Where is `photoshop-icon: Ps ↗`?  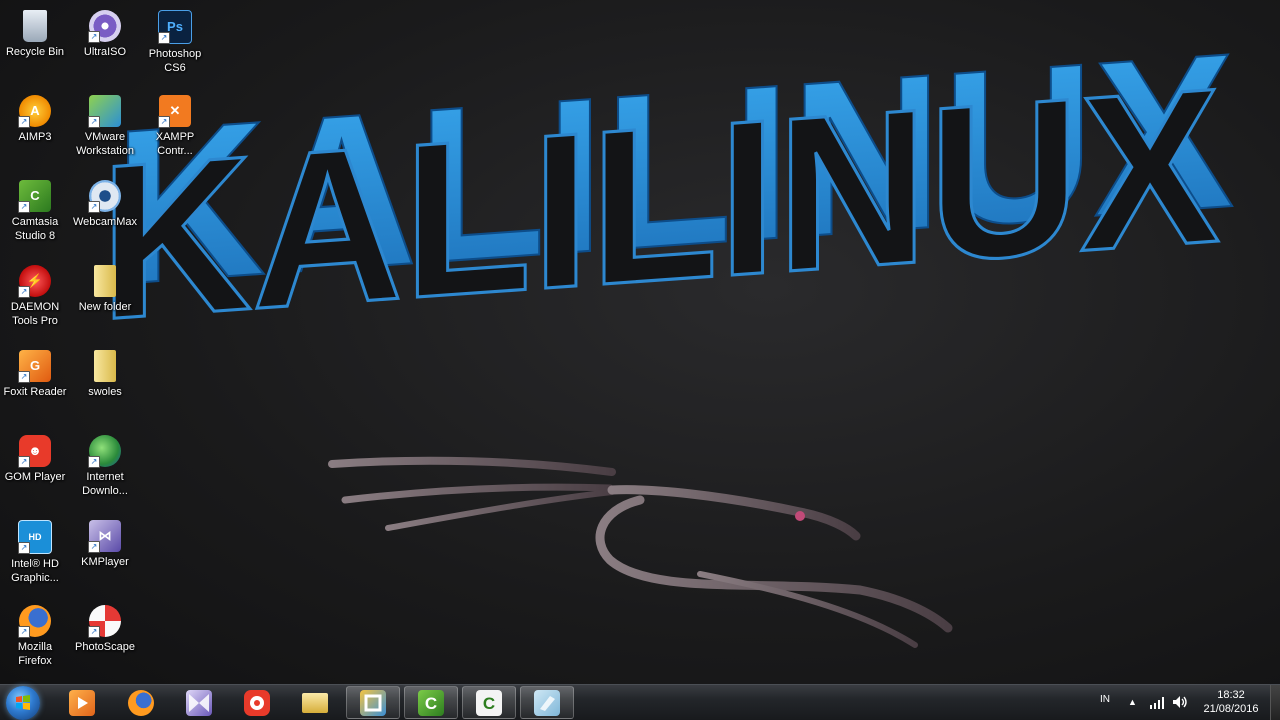
photoshop-icon: Ps ↗ is located at coordinates (175, 27).